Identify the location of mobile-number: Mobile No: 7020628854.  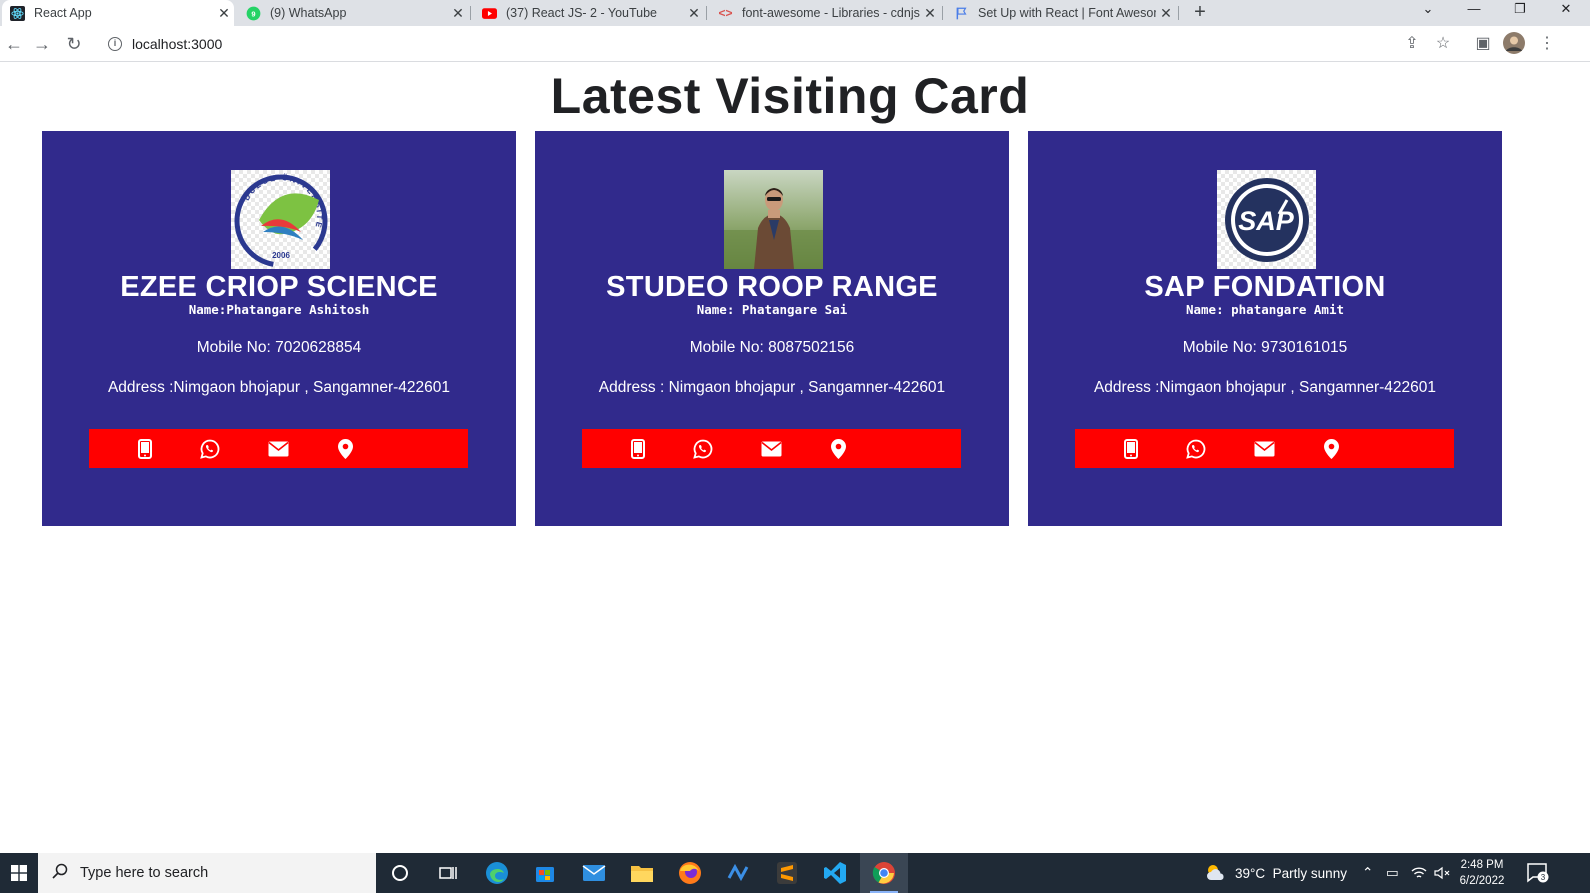
(279, 347).